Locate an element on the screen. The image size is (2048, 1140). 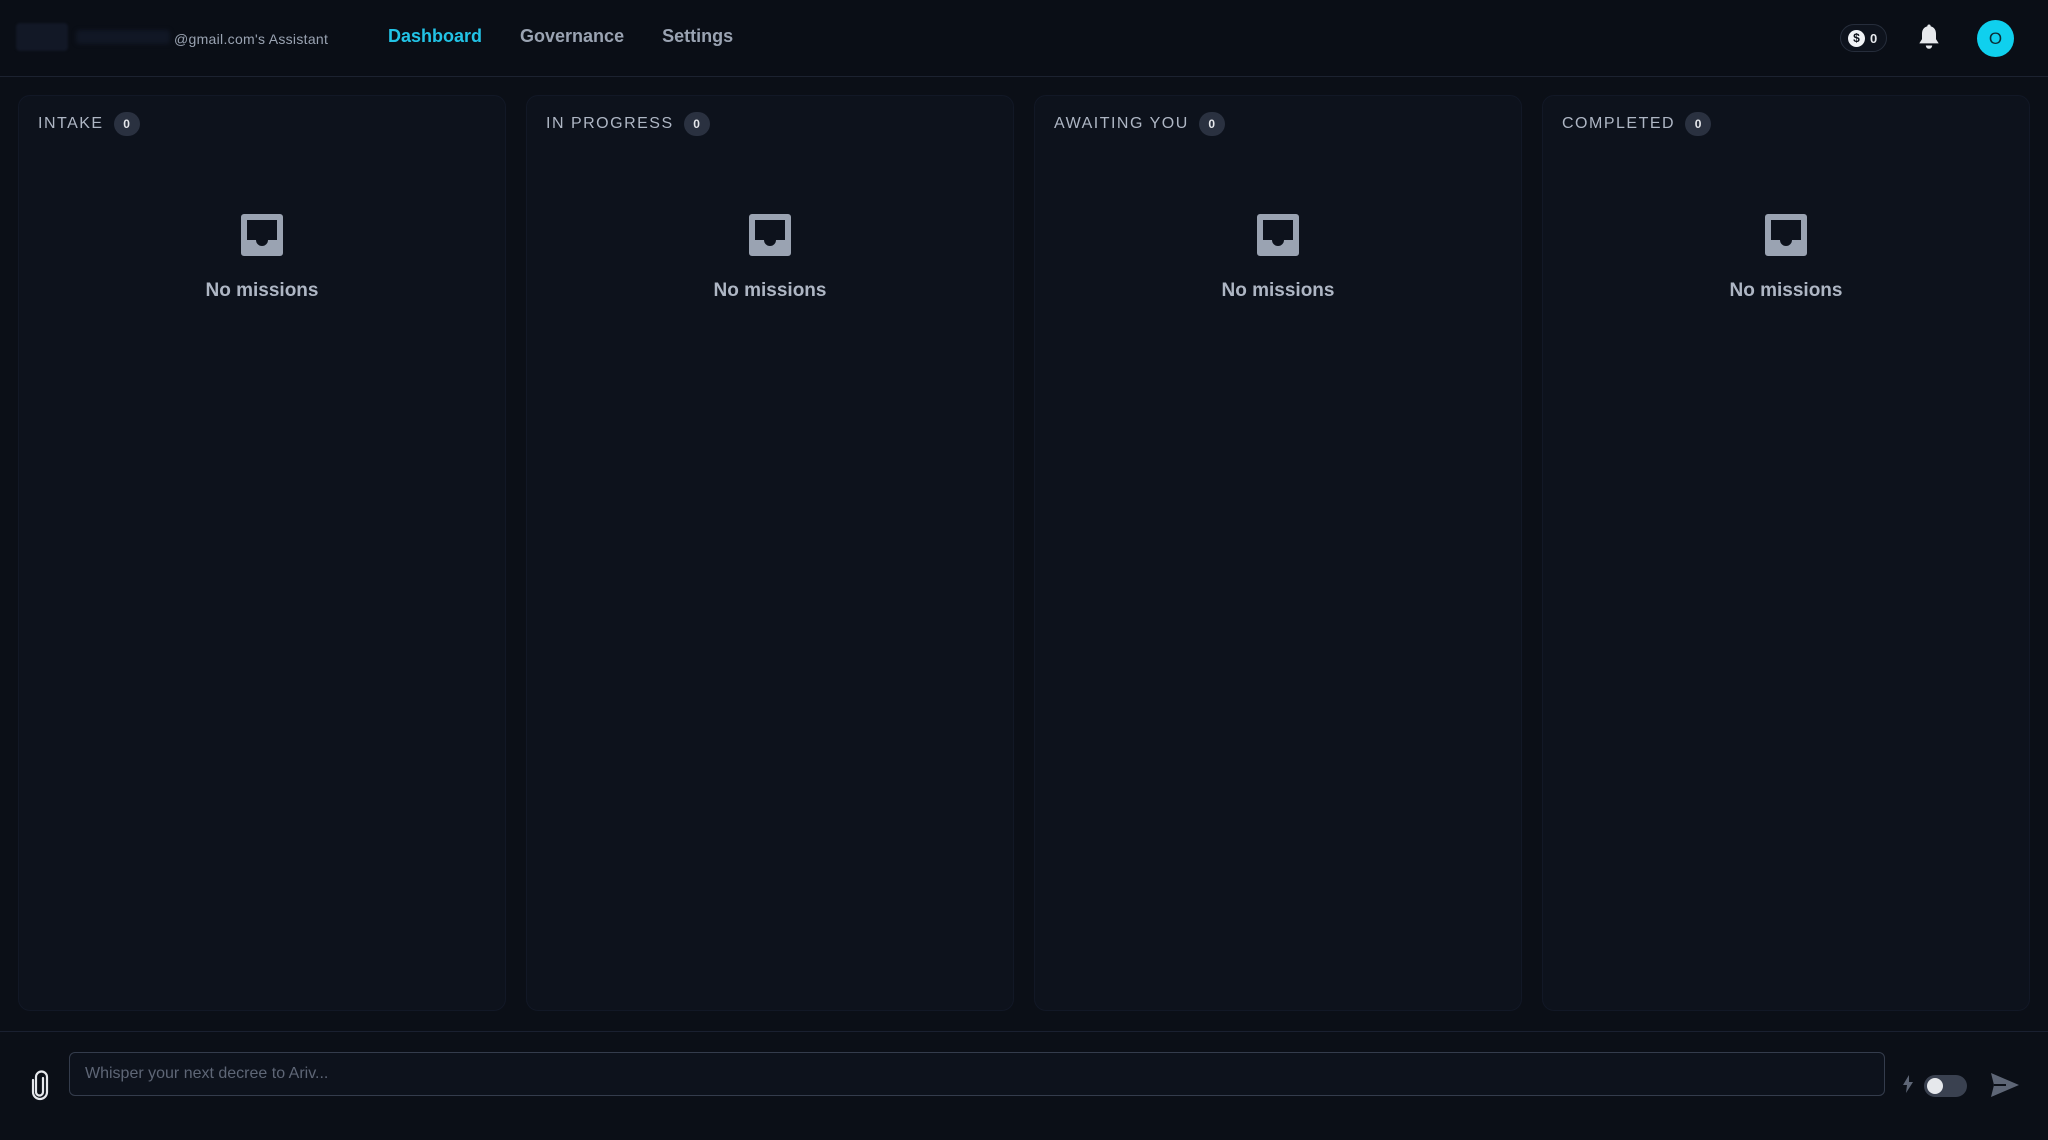
column-title: COMPLETED is located at coordinates (1619, 123).